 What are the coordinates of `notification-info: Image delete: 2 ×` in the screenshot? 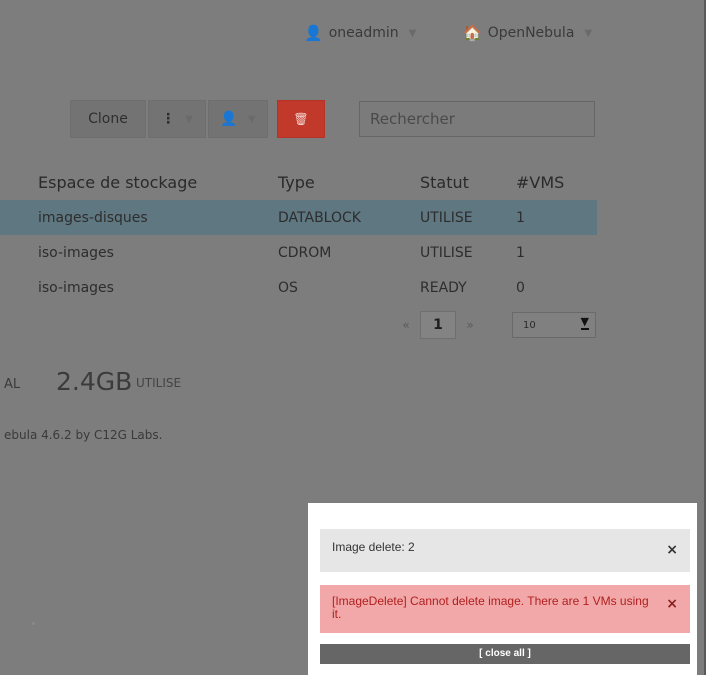 It's located at (505, 550).